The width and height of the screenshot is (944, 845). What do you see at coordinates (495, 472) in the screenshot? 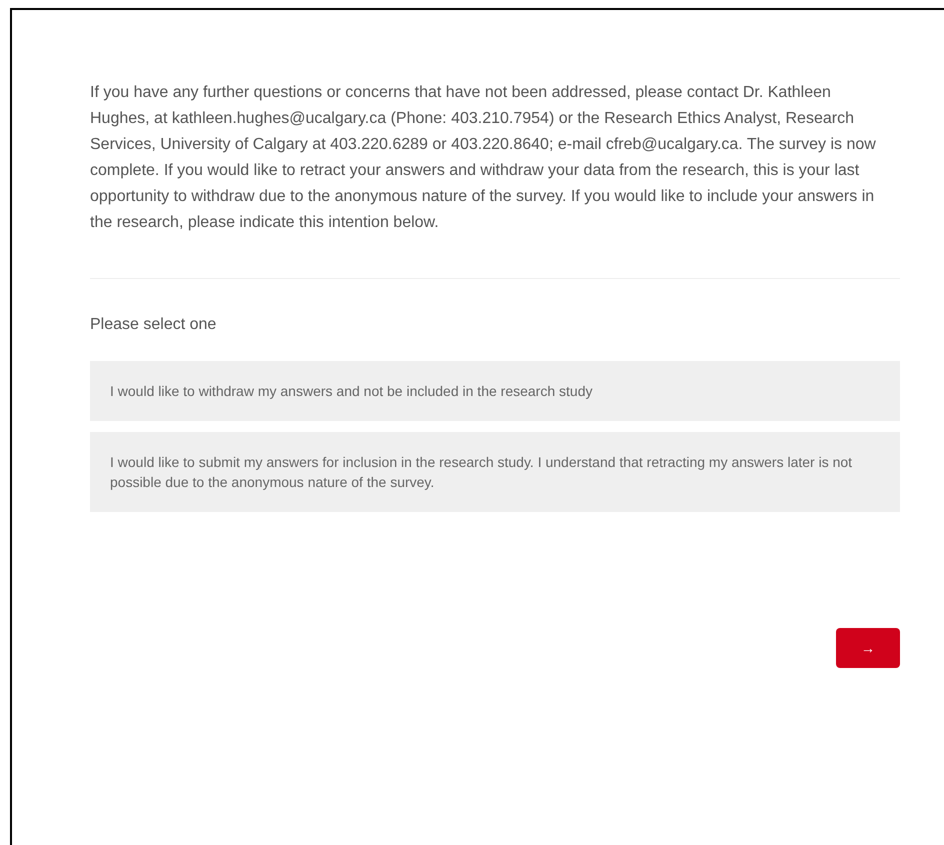
I see `answer-option: I would like to submit my answers for inclusion in the research study. I understand that retracting my answers later is not possible due to the anonymous nature of the survey.` at bounding box center [495, 472].